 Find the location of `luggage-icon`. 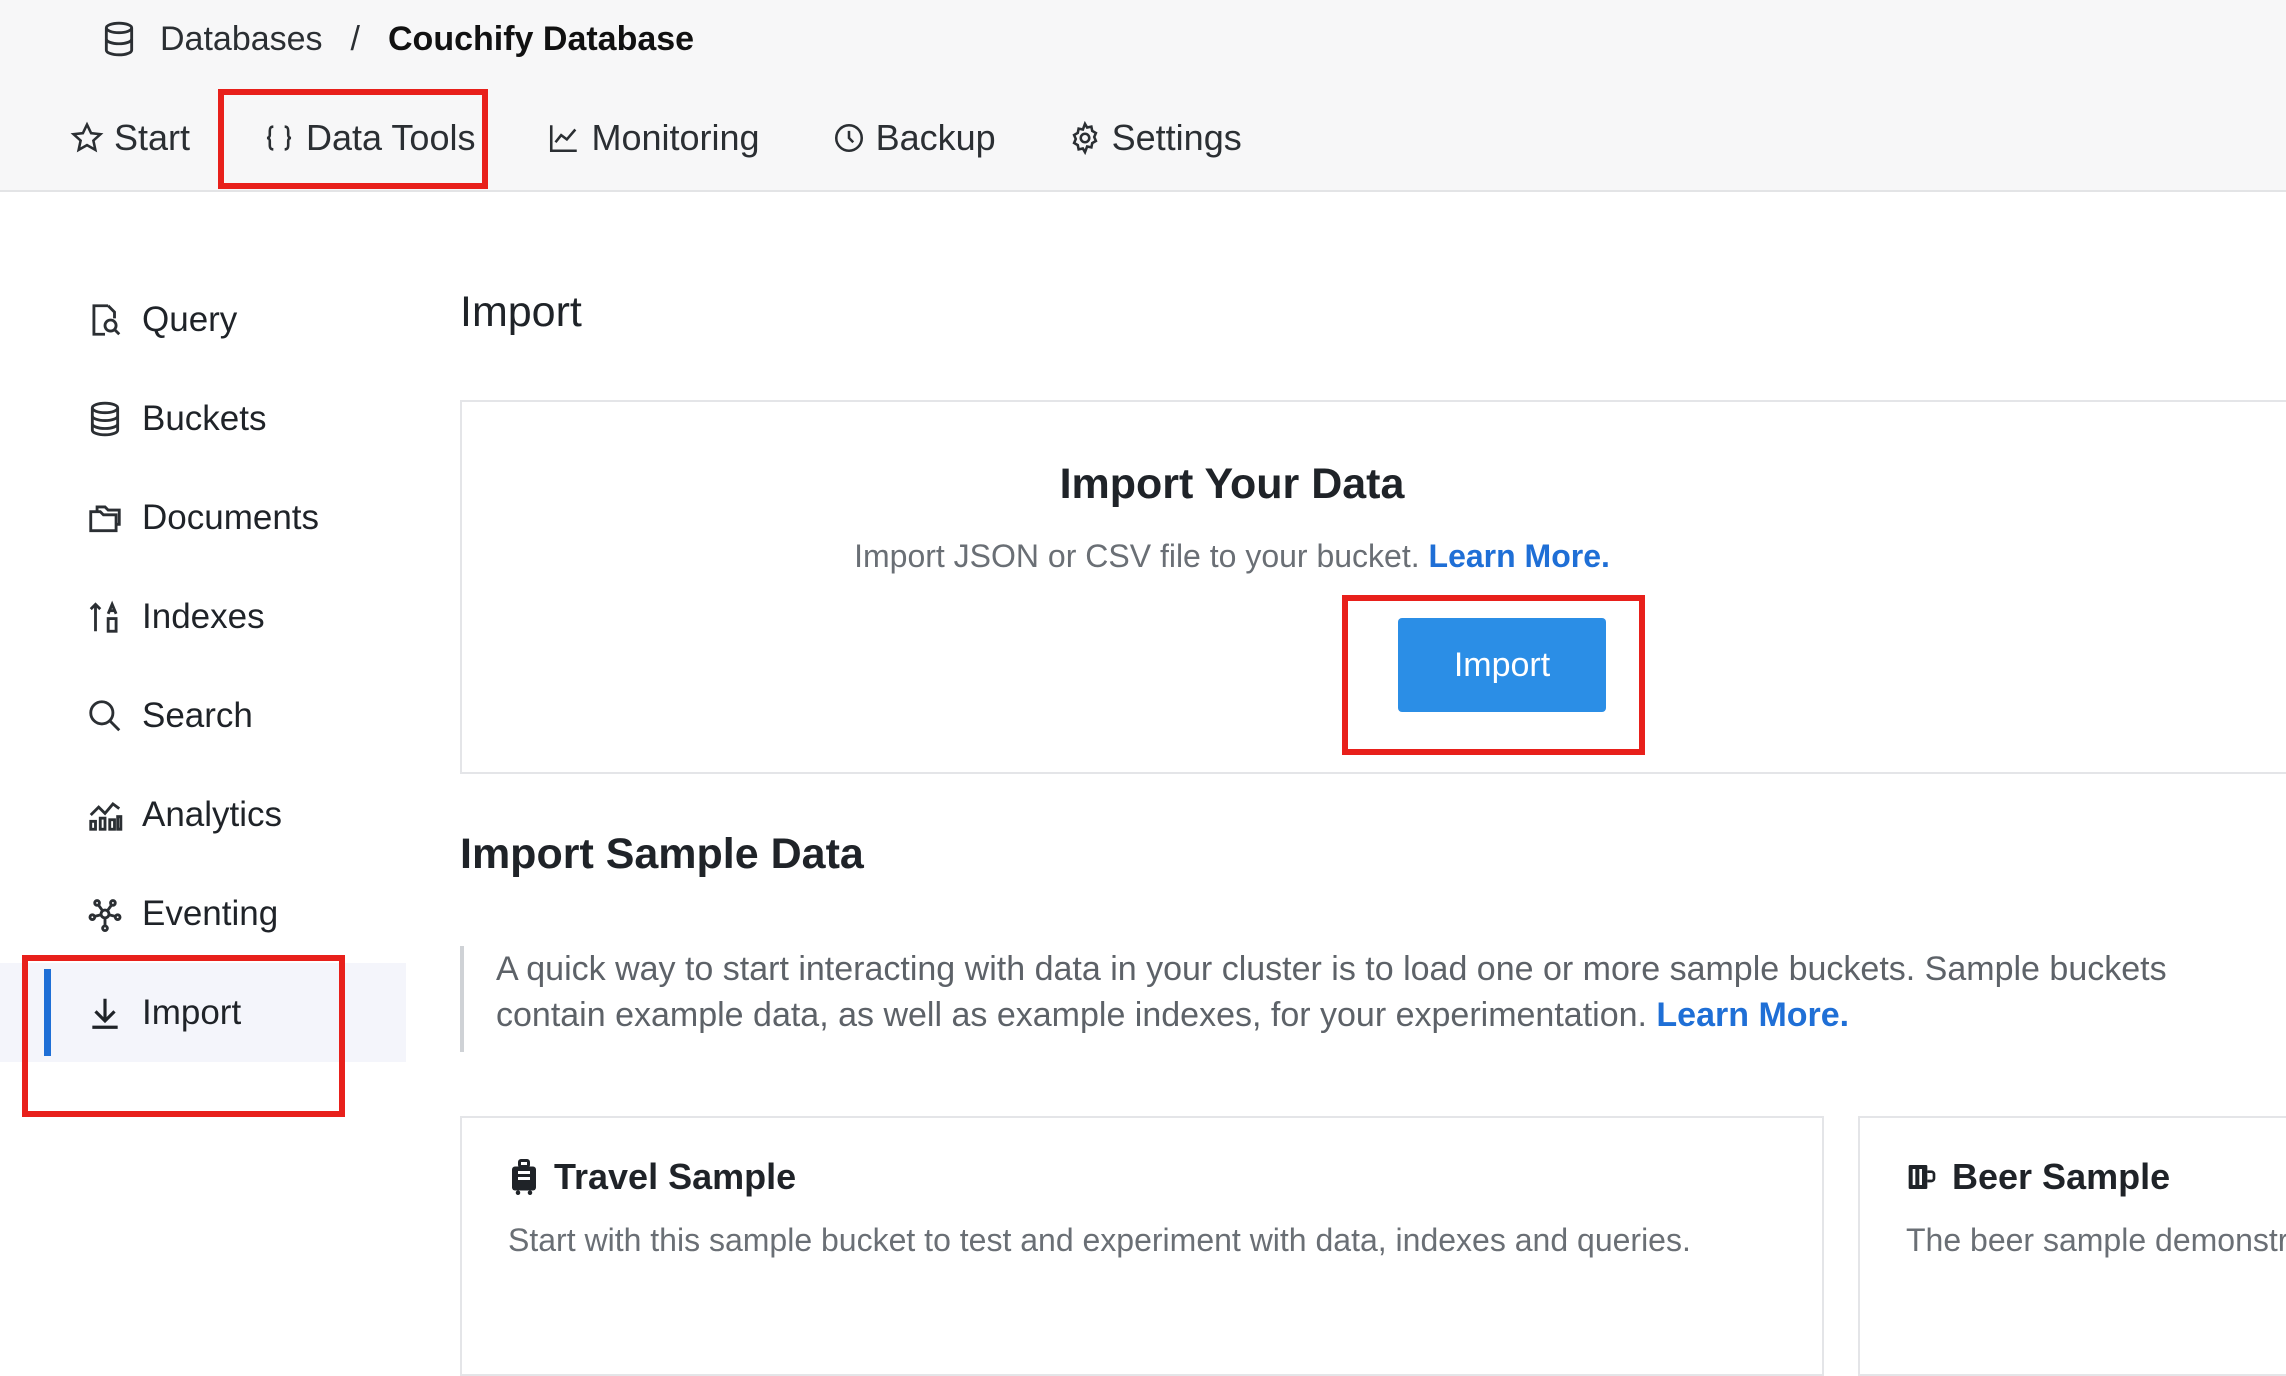

luggage-icon is located at coordinates (524, 1177).